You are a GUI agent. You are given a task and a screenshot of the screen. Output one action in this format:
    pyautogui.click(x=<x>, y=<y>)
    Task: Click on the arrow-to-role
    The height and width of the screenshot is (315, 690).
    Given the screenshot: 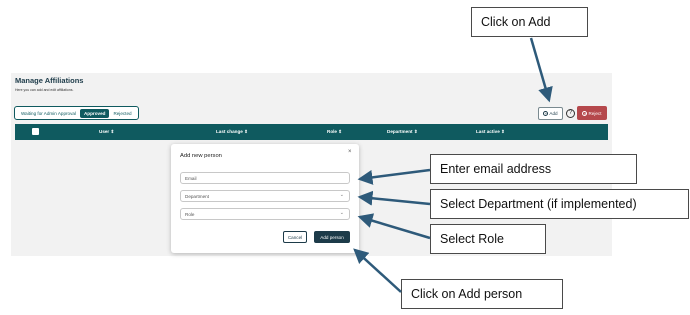 What is the action you would take?
    pyautogui.click(x=394, y=226)
    